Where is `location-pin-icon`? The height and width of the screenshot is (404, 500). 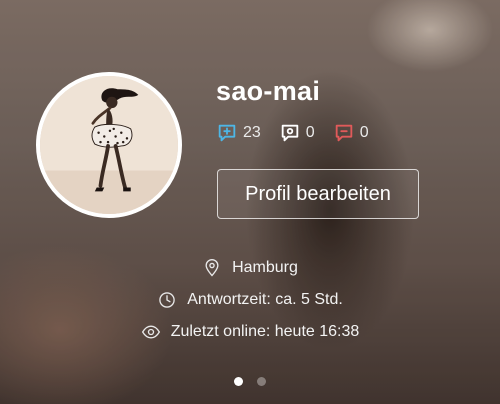 location-pin-icon is located at coordinates (212, 268).